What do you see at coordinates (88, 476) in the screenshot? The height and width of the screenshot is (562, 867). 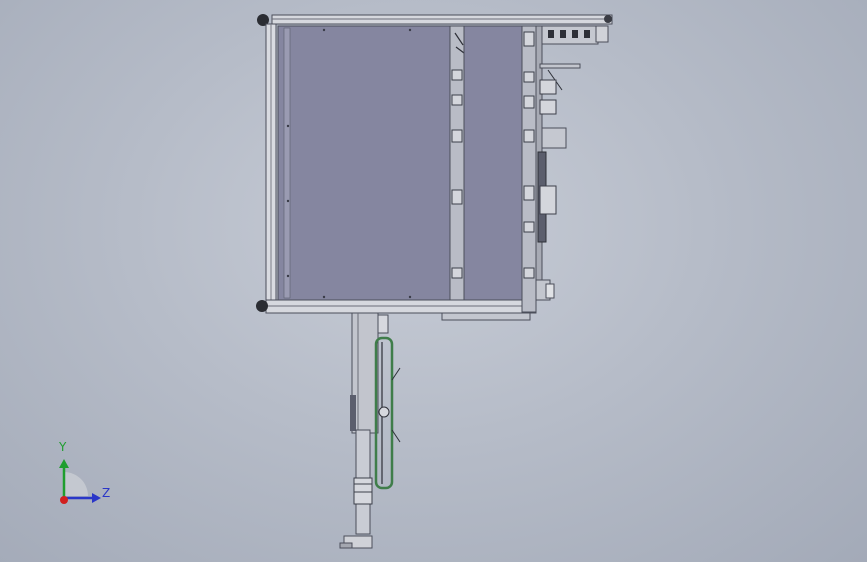 I see `view-orientation-triad: Y Z` at bounding box center [88, 476].